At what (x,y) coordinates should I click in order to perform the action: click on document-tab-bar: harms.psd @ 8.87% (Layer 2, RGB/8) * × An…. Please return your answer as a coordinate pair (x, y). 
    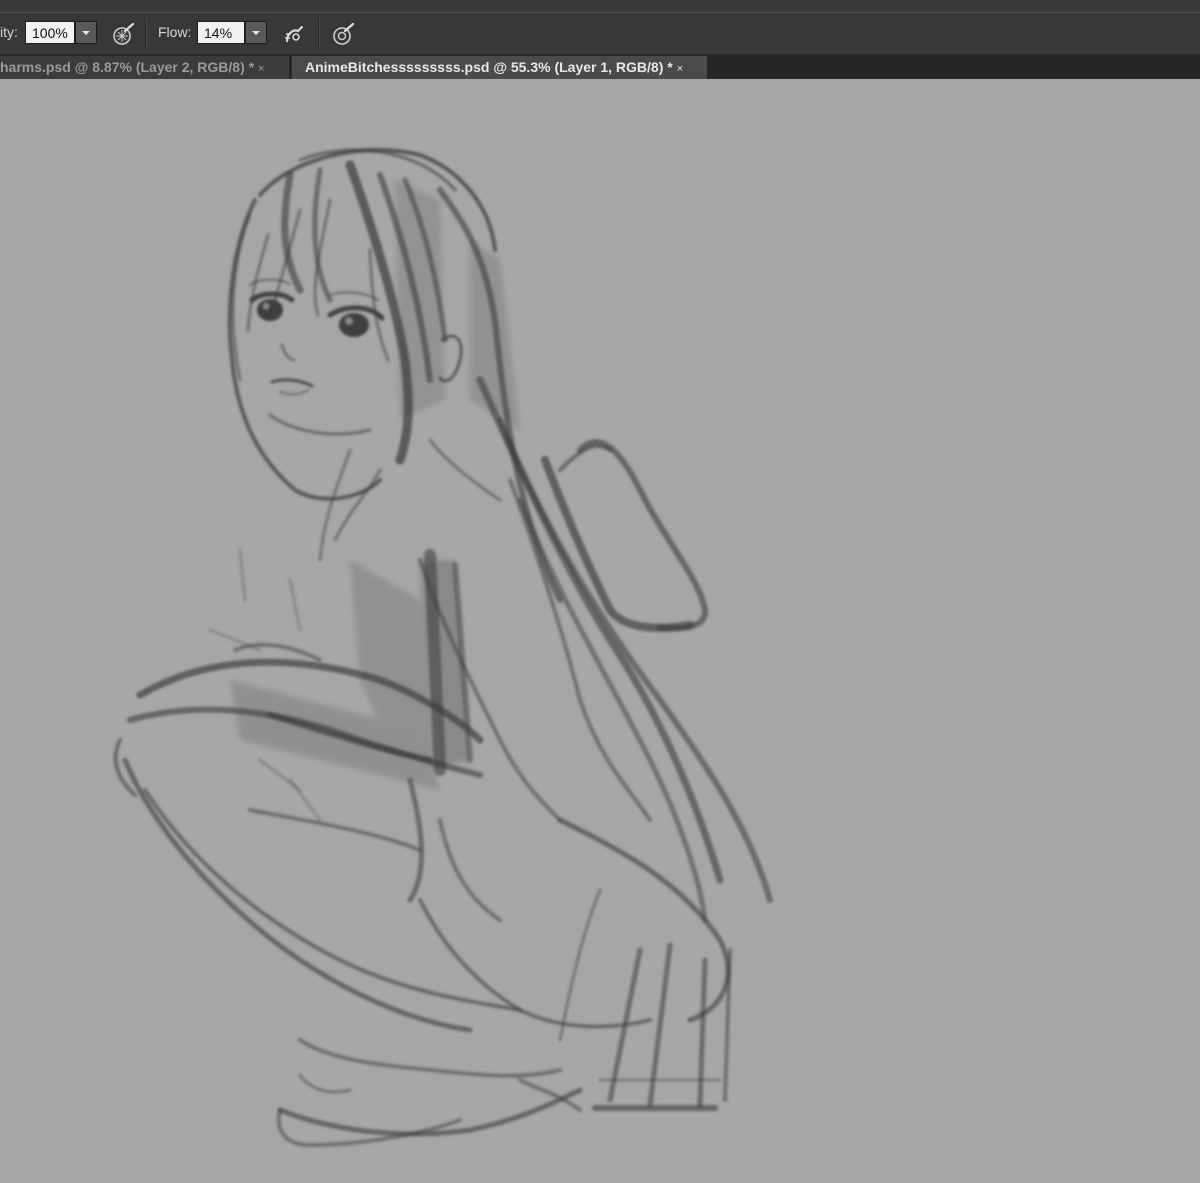
    Looking at the image, I should click on (600, 66).